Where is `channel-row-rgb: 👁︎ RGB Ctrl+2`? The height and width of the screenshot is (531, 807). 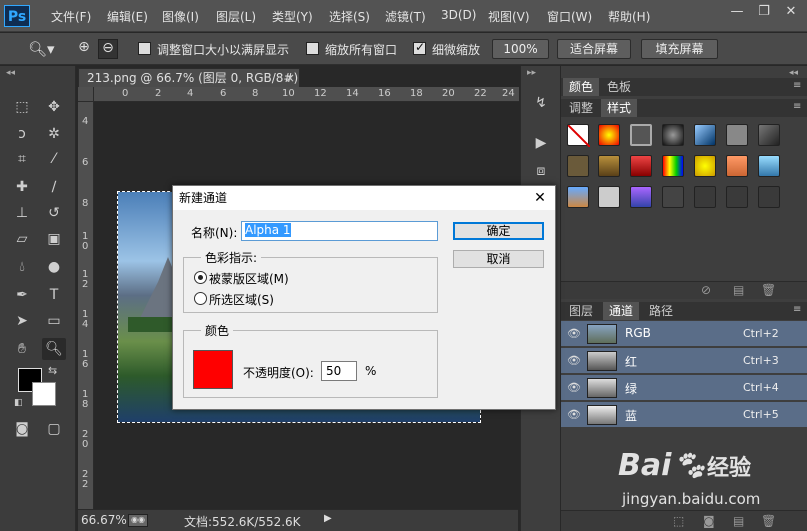
channel-row-rgb: 👁︎ RGB Ctrl+2 is located at coordinates (684, 334).